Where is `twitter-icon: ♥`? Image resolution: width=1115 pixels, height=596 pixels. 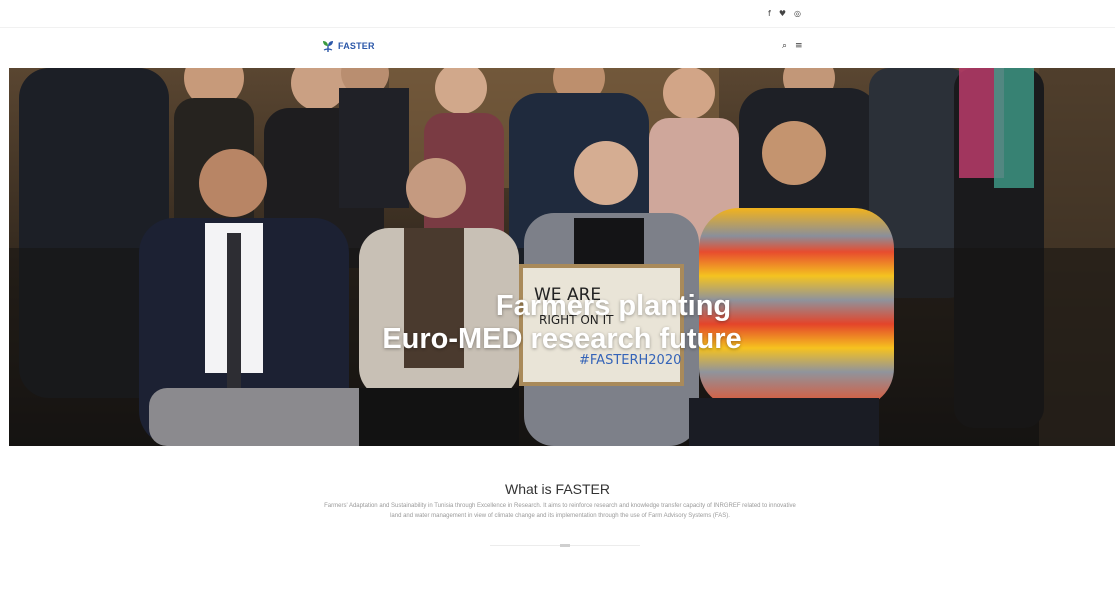 twitter-icon: ♥ is located at coordinates (782, 14).